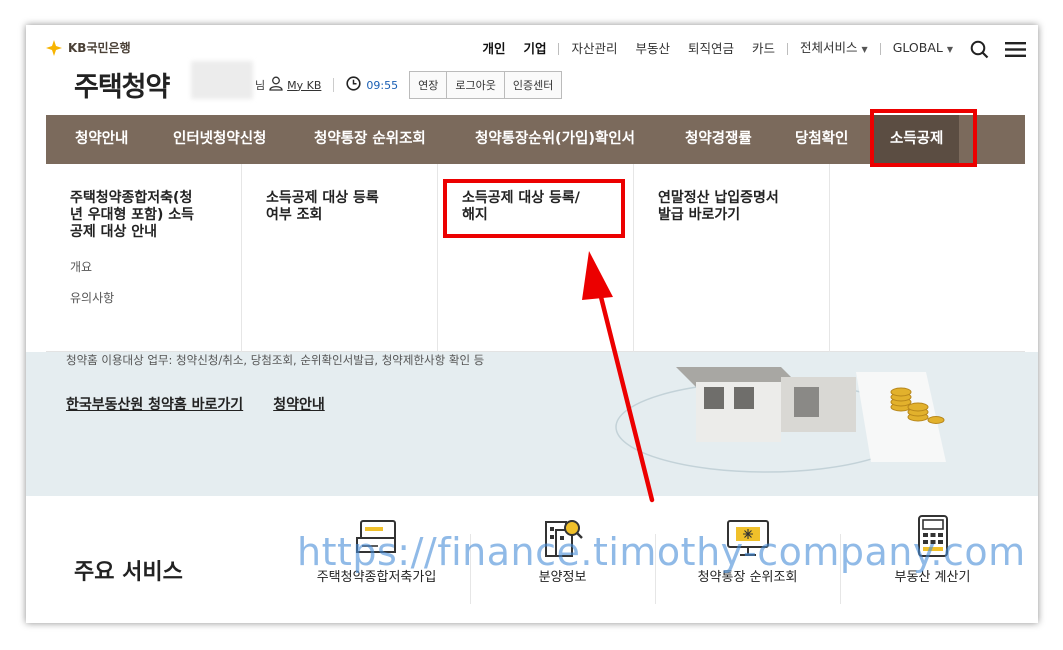 This screenshot has width=1063, height=650. I want to click on session-button-group: 연장 로그아웃 인증센터, so click(486, 85).